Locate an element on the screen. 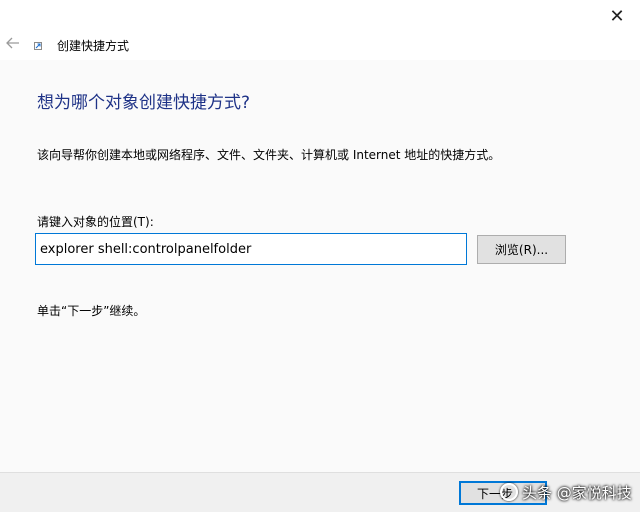 This screenshot has width=640, height=512. location-label: 请键入对象的位置(T): is located at coordinates (95, 222).